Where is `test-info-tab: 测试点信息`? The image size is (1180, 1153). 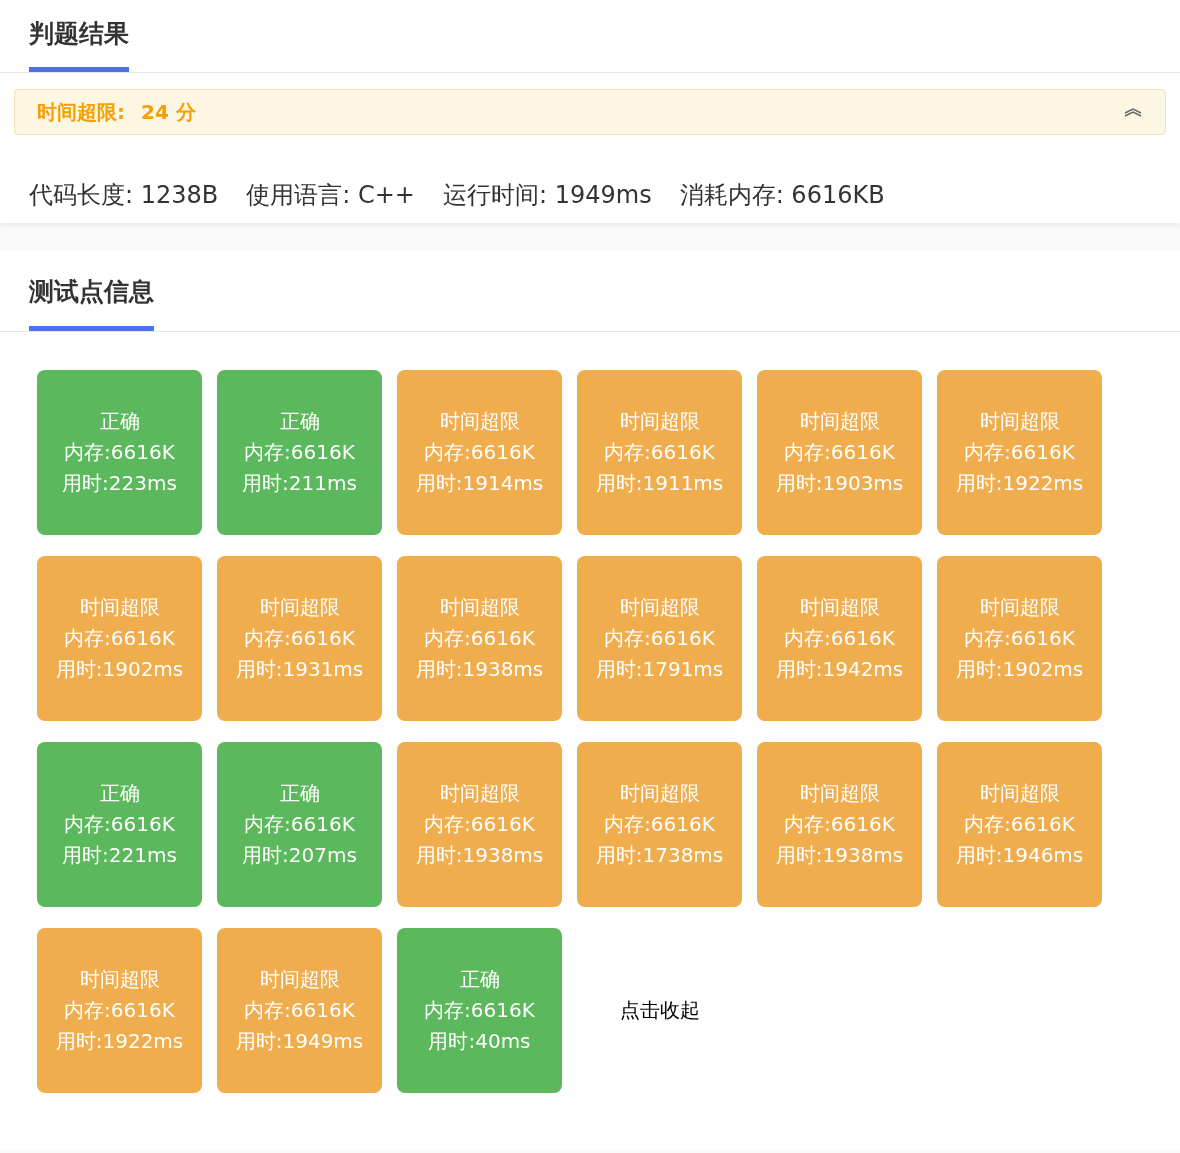 test-info-tab: 测试点信息 is located at coordinates (91, 293).